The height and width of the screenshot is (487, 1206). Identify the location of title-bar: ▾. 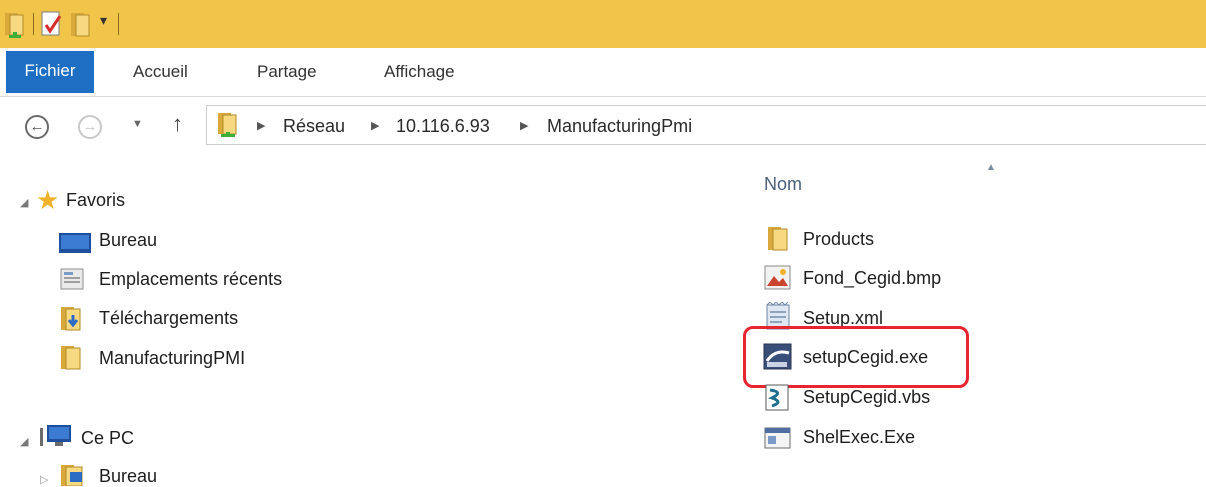
(603, 24).